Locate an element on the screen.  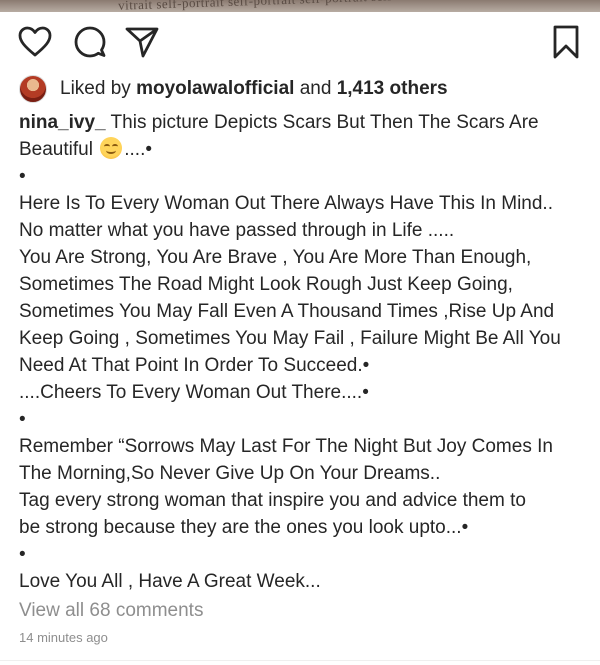
comment-button is located at coordinates (90, 42).